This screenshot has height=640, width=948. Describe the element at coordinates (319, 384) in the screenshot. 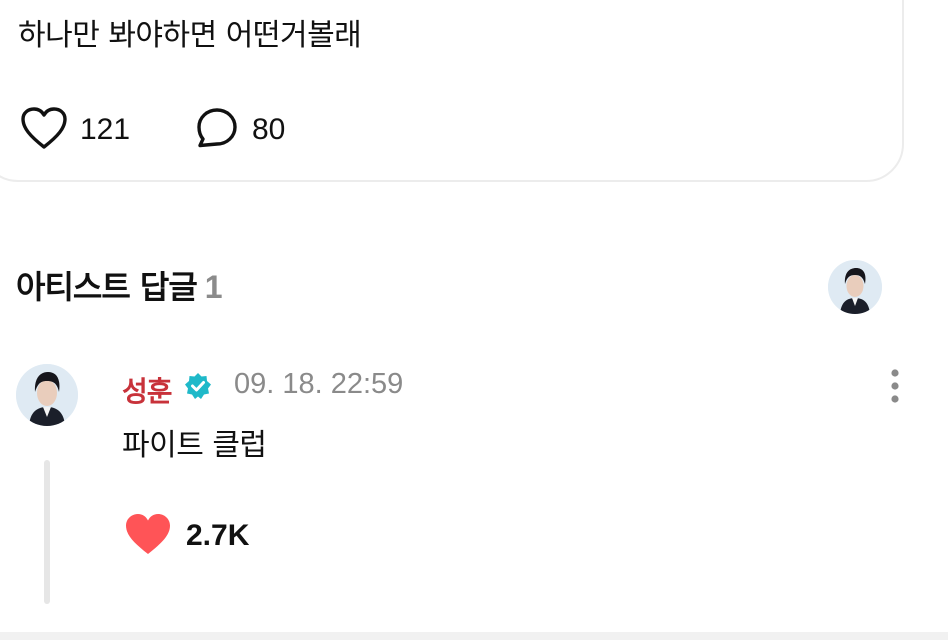

I see `reply-timestamp: 09. 18. 22:59` at that location.